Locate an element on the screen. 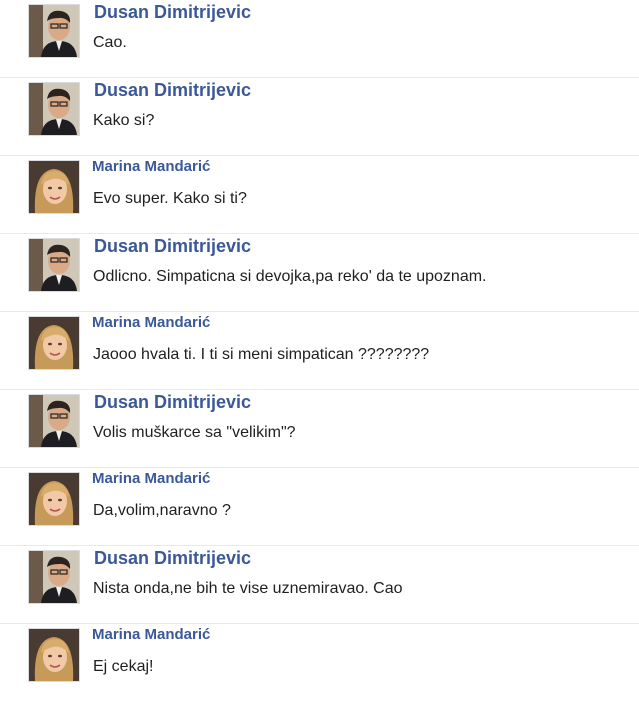  message-item: Marina Mandarić Ej cekaj! is located at coordinates (319, 663).